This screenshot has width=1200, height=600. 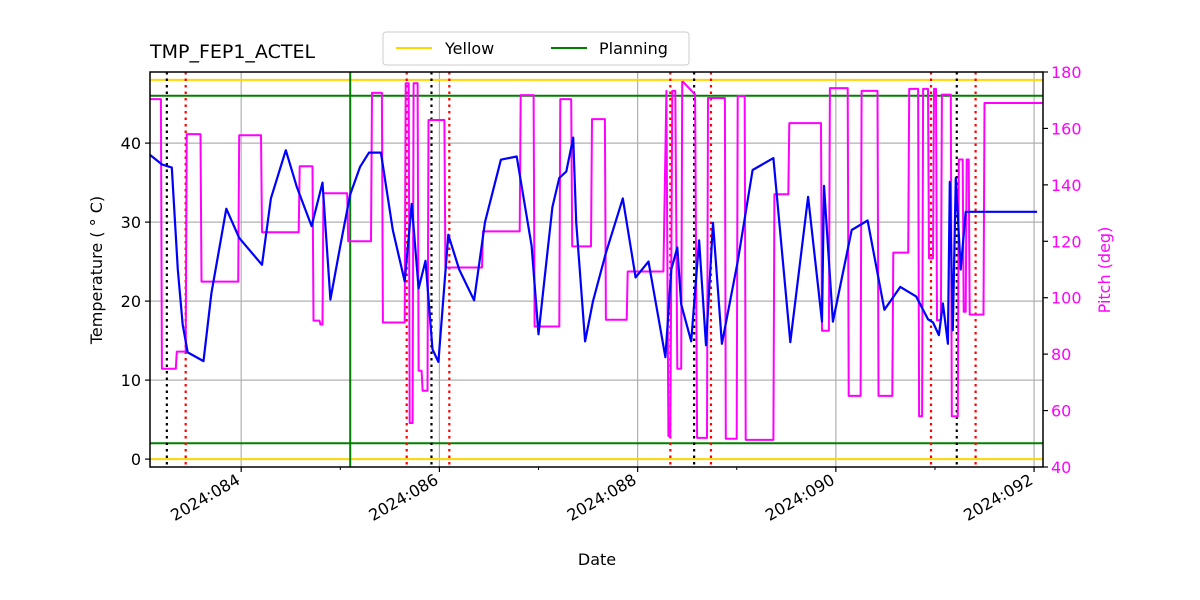 I want to click on x-axis-label: Date, so click(x=597, y=559).